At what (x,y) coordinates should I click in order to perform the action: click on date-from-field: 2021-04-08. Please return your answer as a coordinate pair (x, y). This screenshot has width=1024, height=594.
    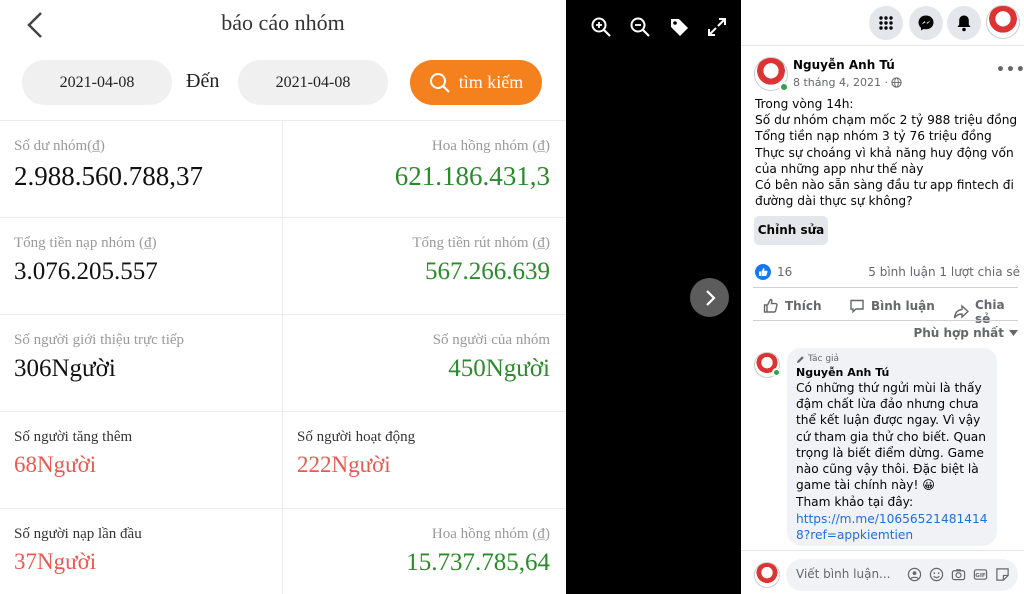
    Looking at the image, I should click on (97, 82).